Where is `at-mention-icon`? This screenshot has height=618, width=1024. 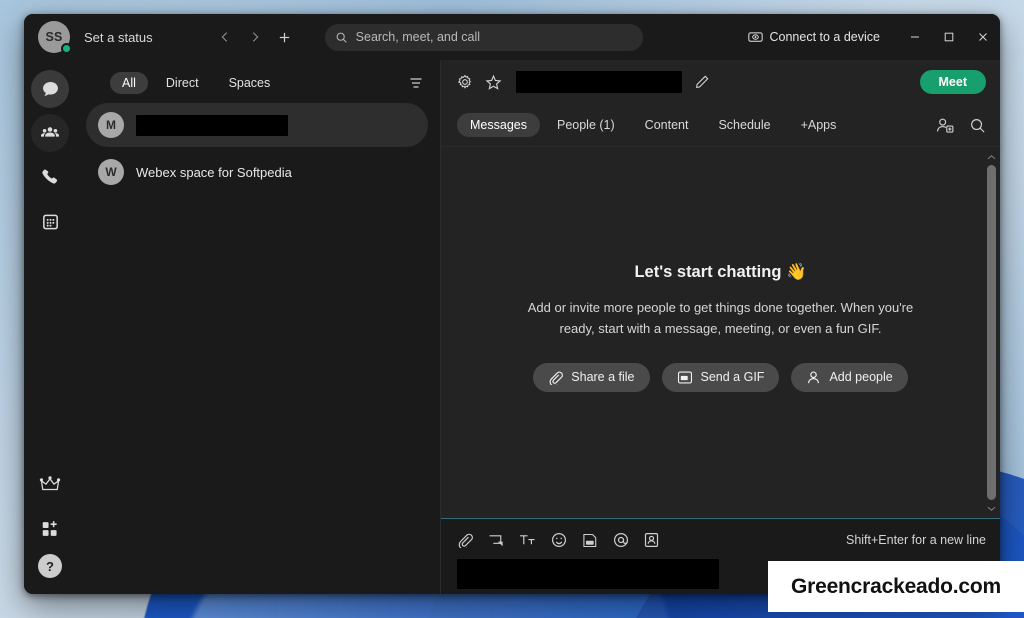 at-mention-icon is located at coordinates (621, 540).